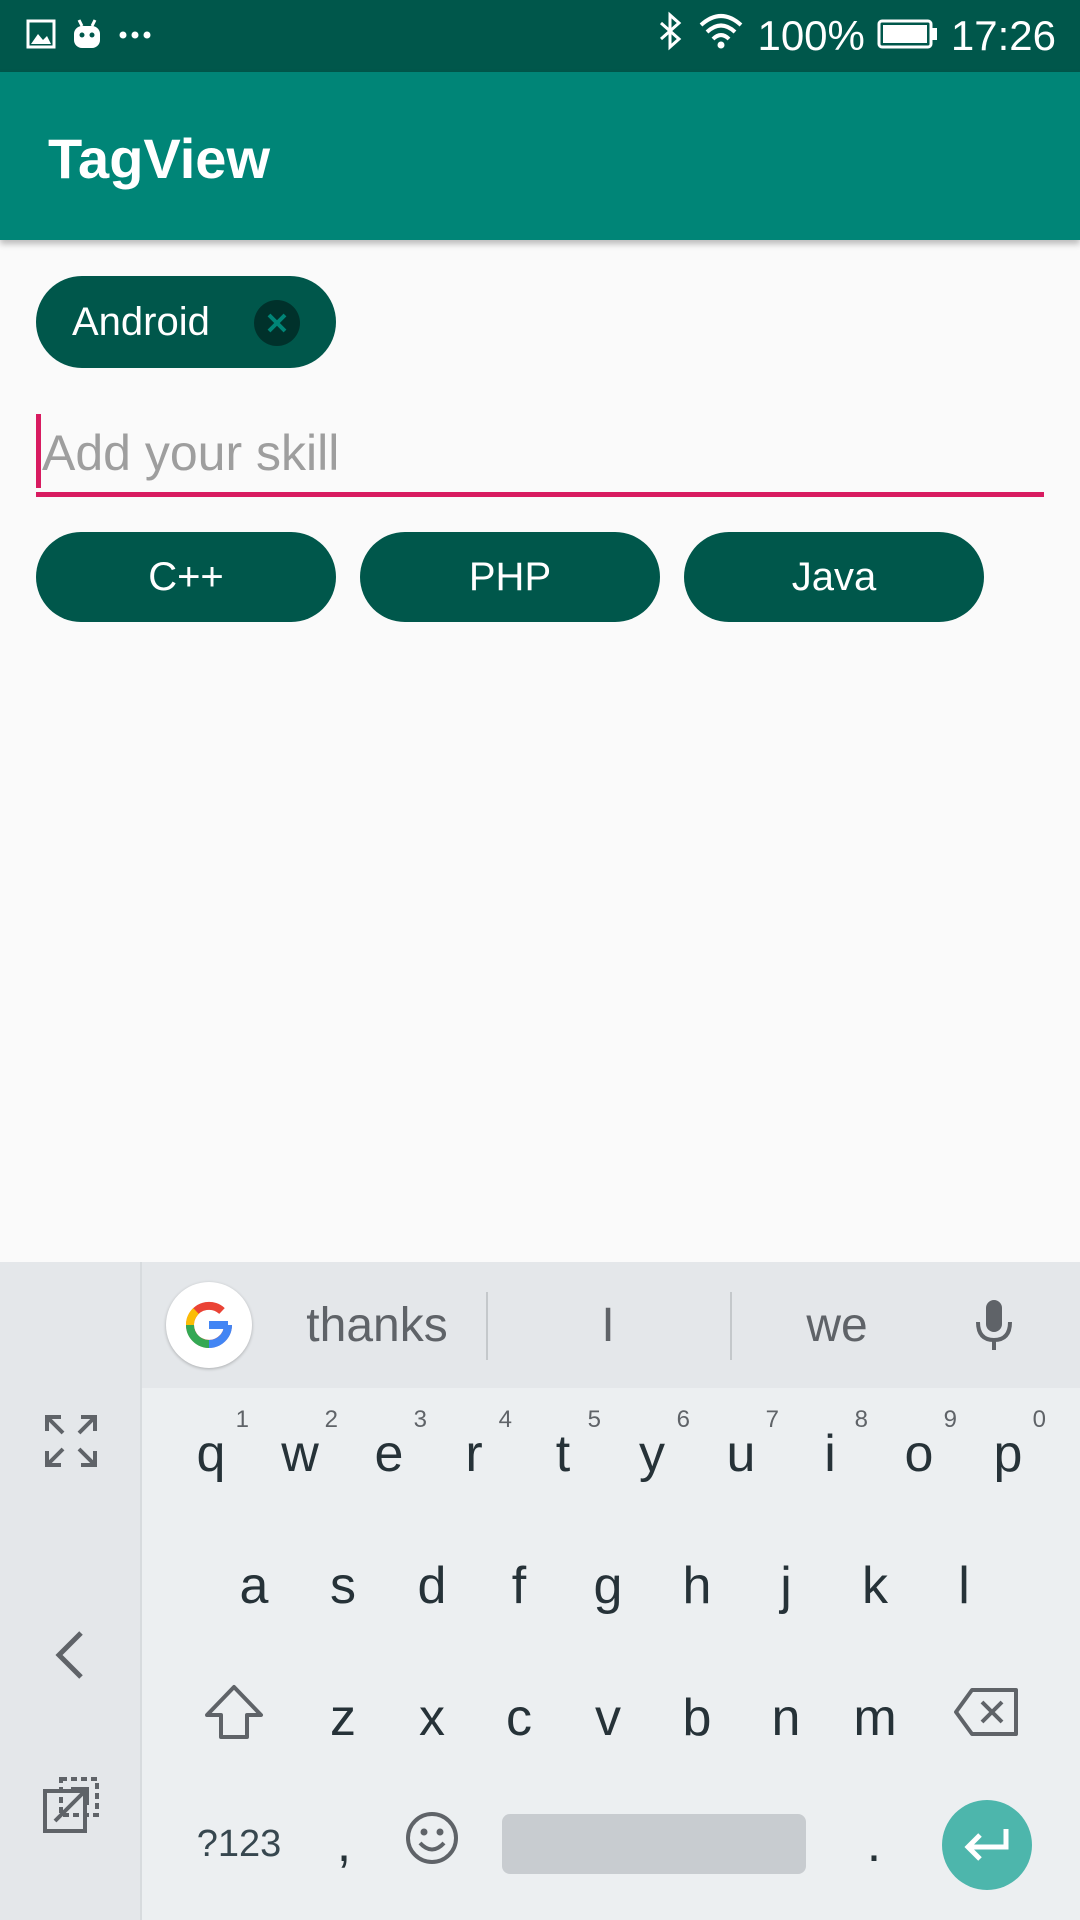 This screenshot has width=1080, height=1920. I want to click on backspace-icon, so click(986, 1718).